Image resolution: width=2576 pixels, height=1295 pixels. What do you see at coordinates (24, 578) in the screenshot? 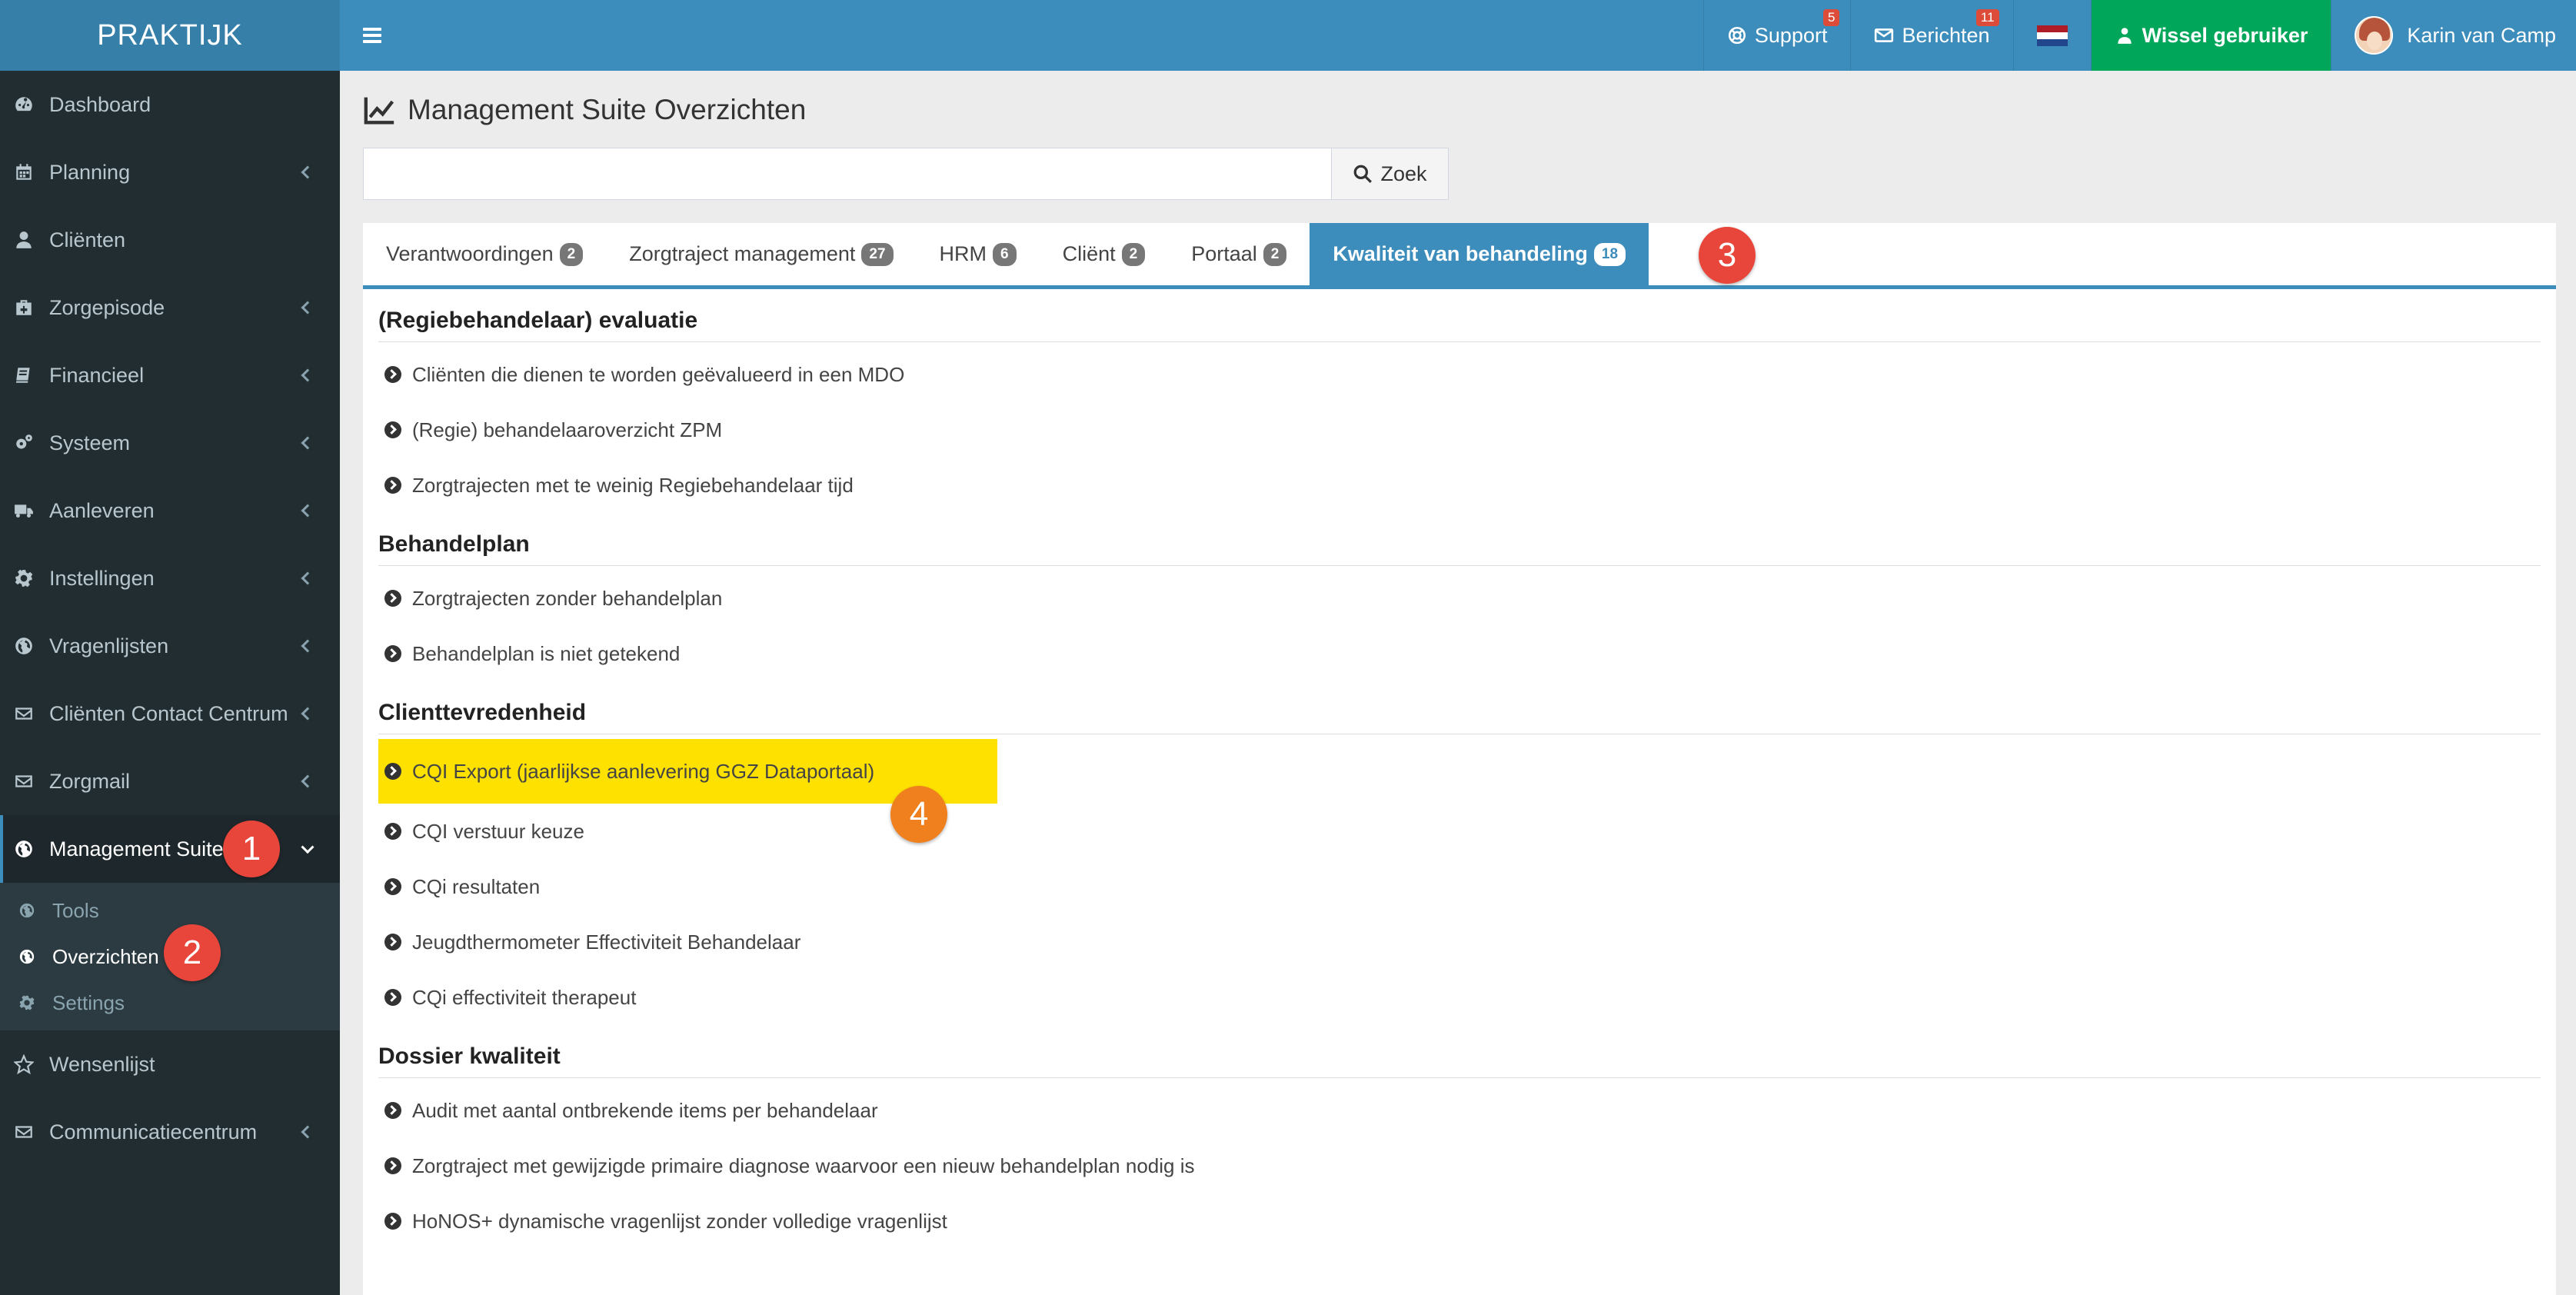
I see `gear-icon` at bounding box center [24, 578].